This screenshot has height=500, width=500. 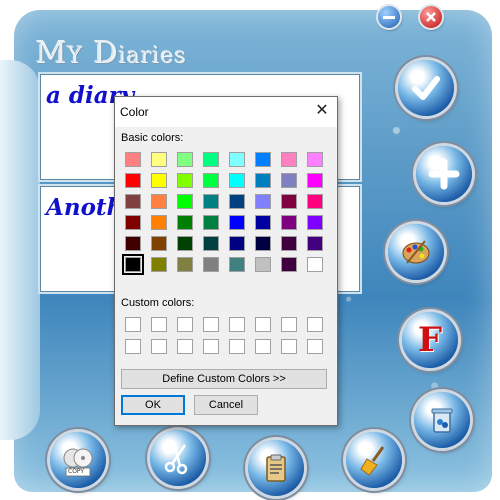 I want to click on scissors-icon, so click(x=176, y=459).